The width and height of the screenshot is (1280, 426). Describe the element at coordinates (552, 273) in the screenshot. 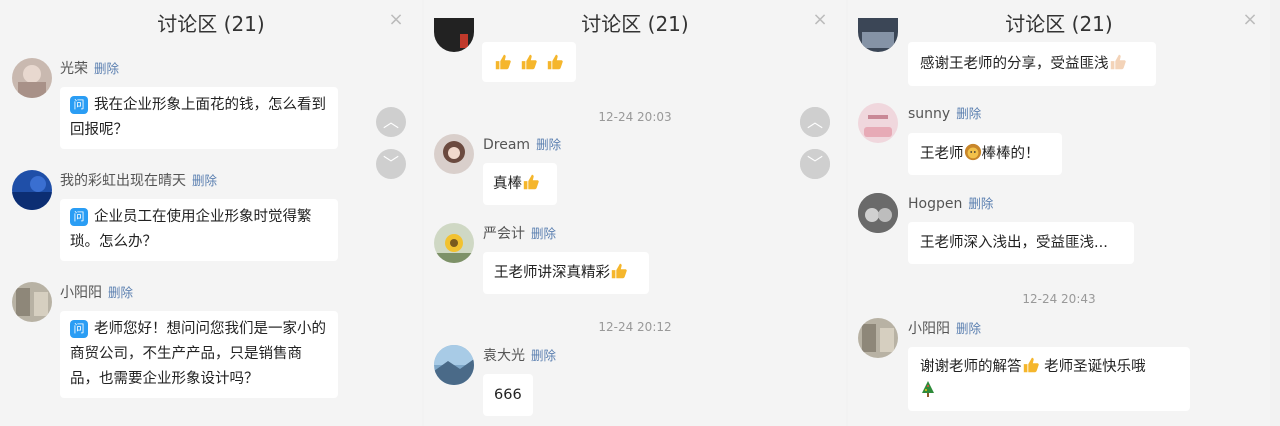

I see `comment-text: 王老师讲深真精彩` at that location.